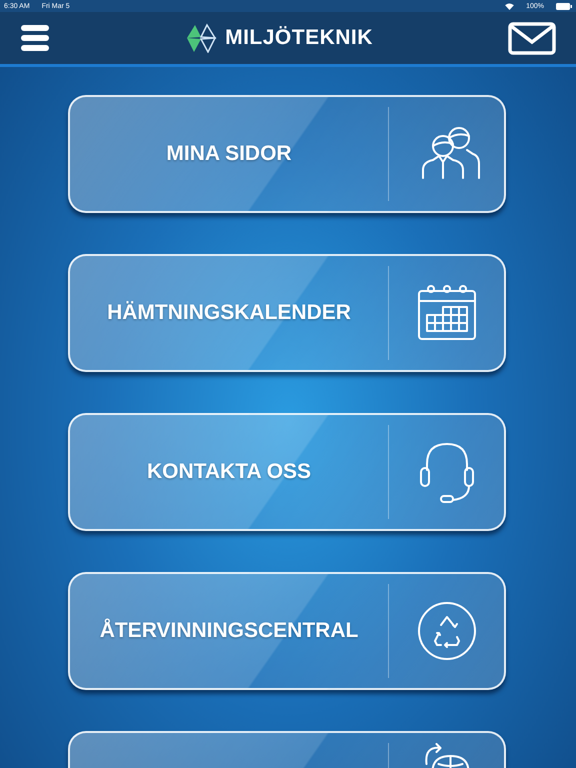 This screenshot has height=768, width=576. I want to click on logo-icon, so click(201, 38).